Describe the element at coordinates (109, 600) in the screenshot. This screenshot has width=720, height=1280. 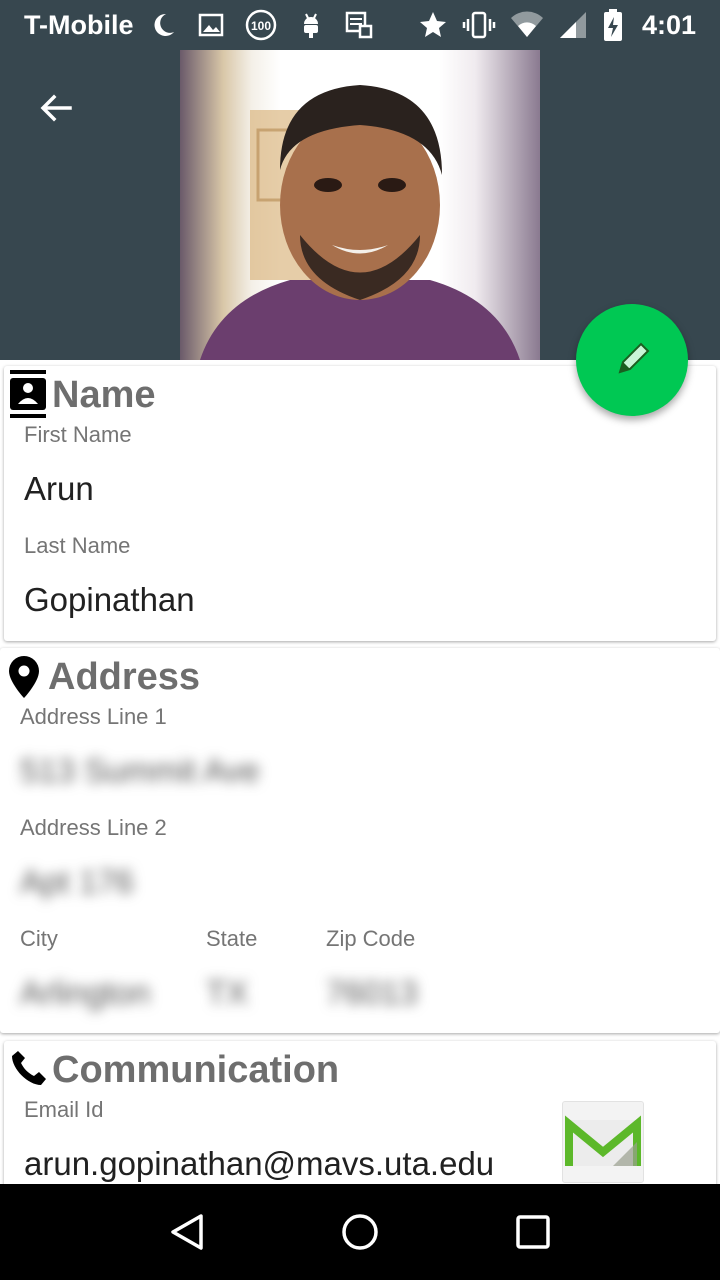
I see `last-name-value: Gopinathan` at that location.